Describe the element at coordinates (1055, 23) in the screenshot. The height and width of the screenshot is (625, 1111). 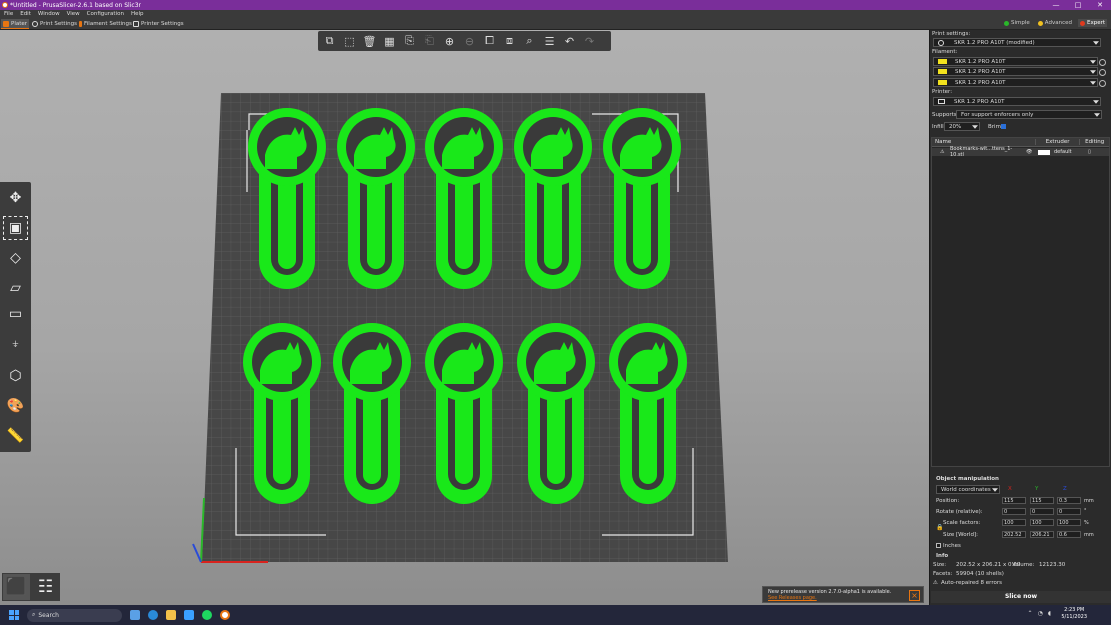
I see `mode-advanced: Advanced` at that location.